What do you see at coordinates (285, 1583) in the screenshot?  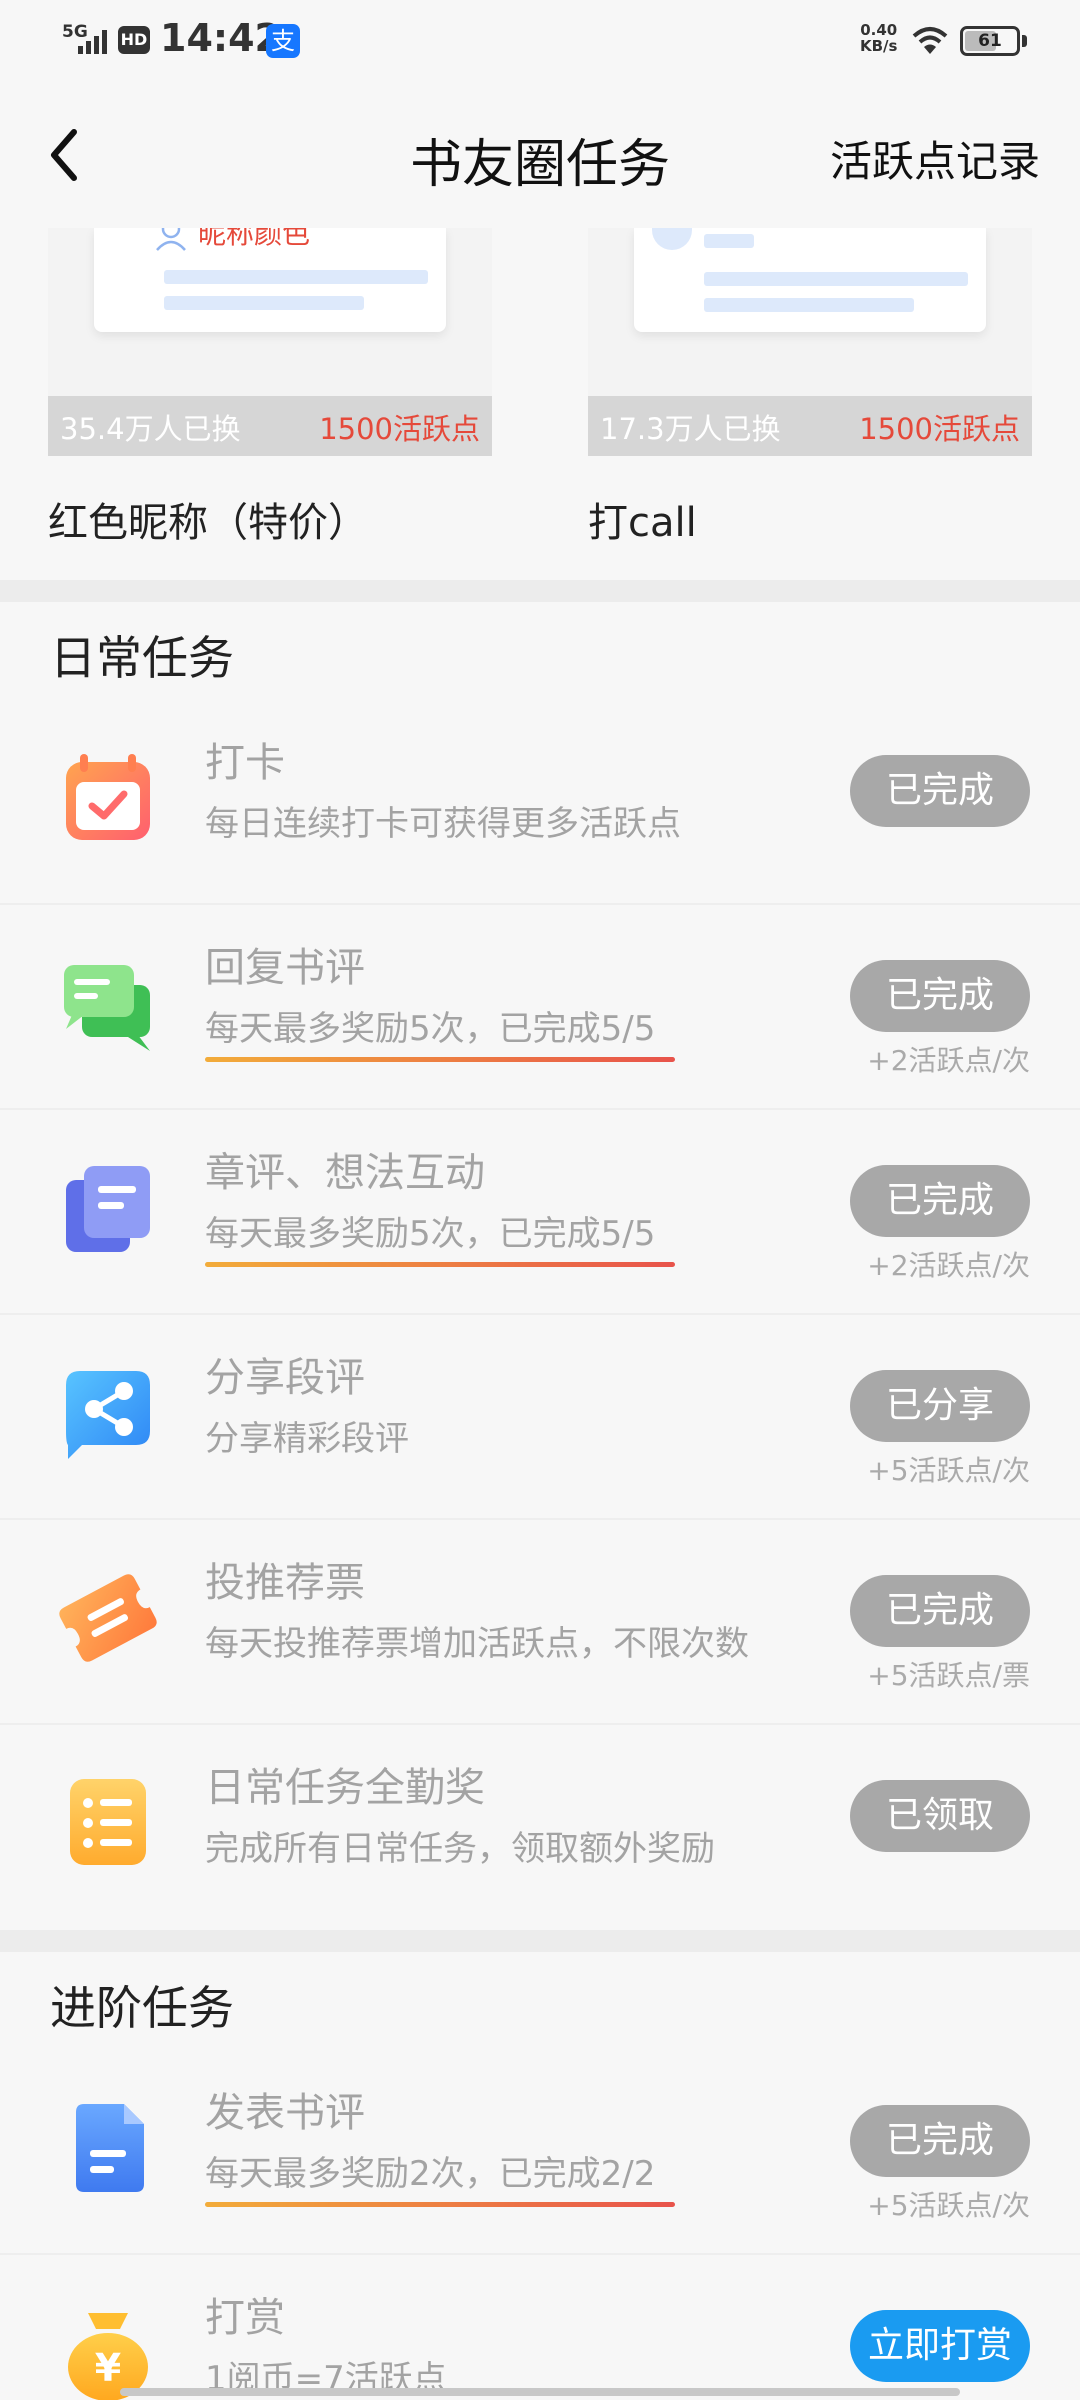 I see `task-name: 投推荐票` at bounding box center [285, 1583].